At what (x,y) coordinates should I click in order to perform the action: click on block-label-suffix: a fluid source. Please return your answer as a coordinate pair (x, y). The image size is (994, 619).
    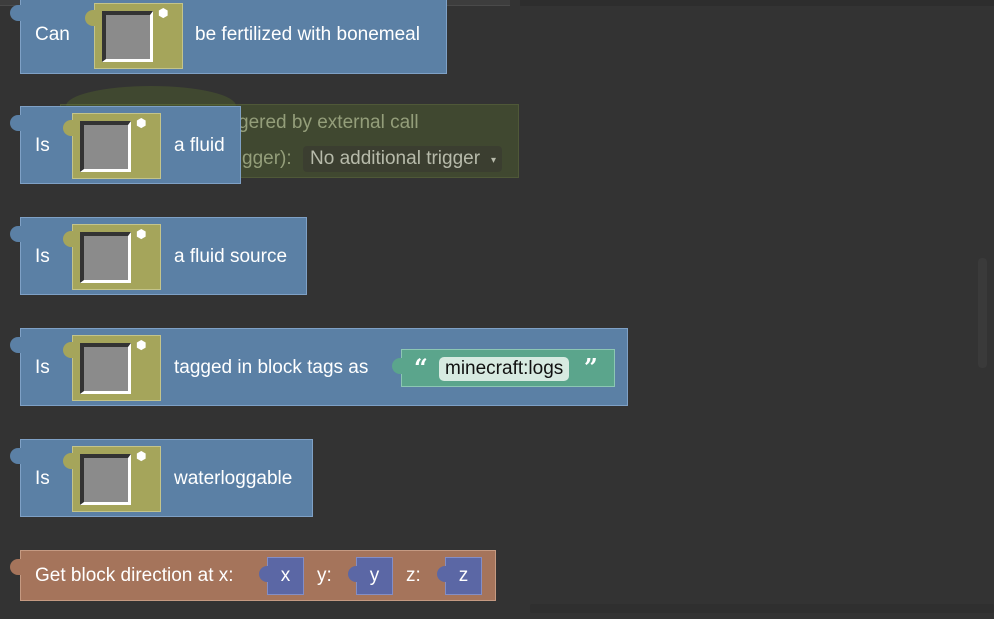
    Looking at the image, I should click on (231, 256).